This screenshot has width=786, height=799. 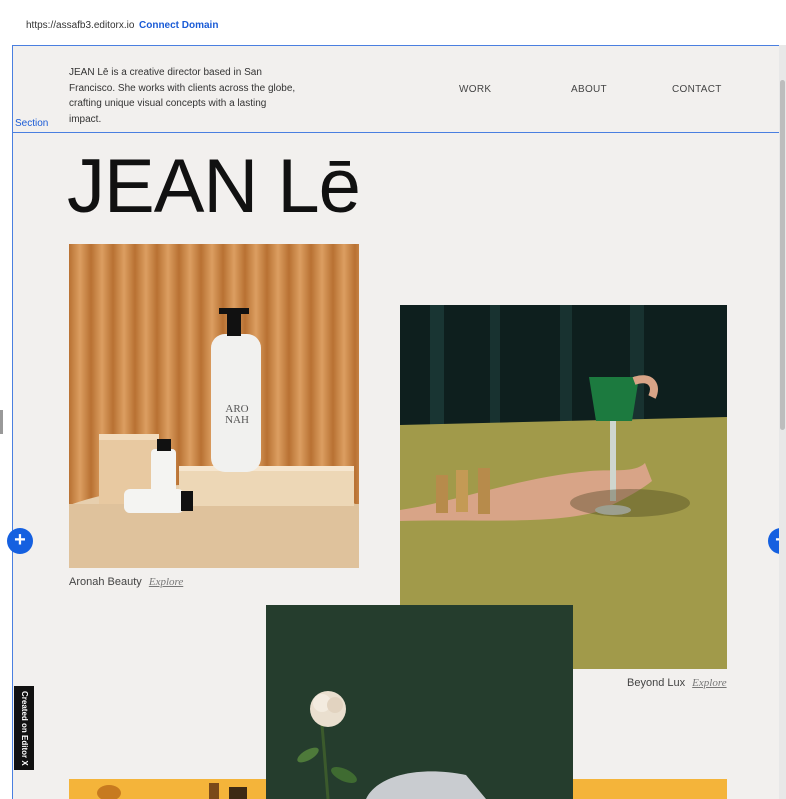 What do you see at coordinates (80, 25) in the screenshot?
I see `site-url: https://assafb3.editorx.io` at bounding box center [80, 25].